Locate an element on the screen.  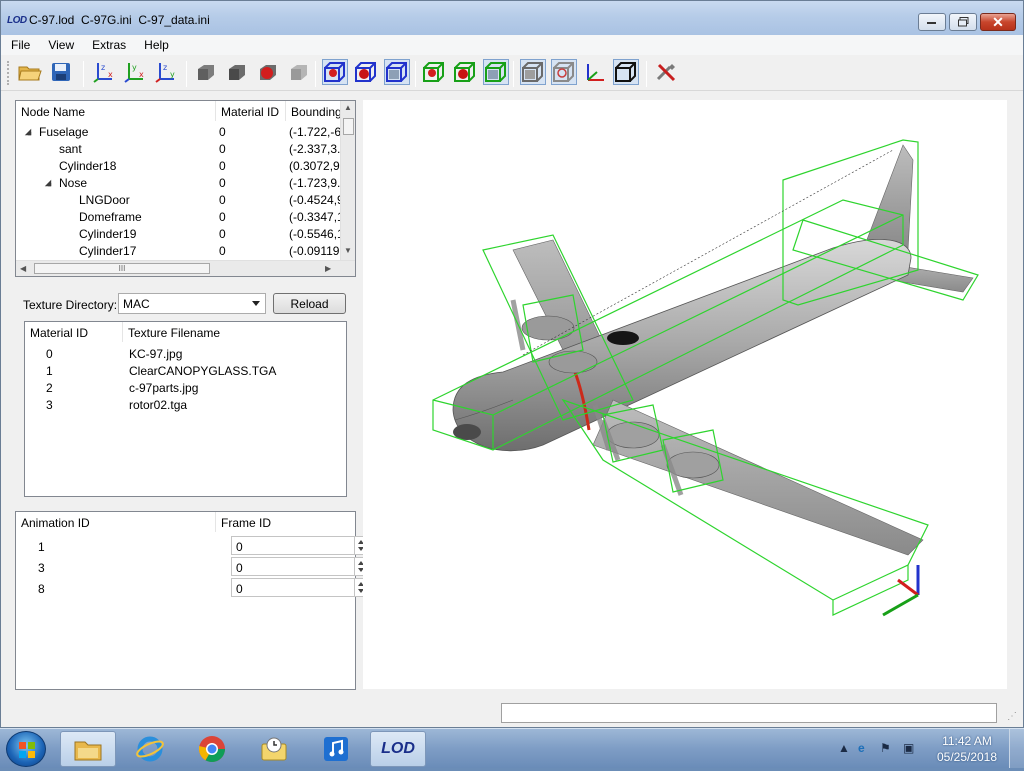
cube-view-button is located at coordinates (626, 72).